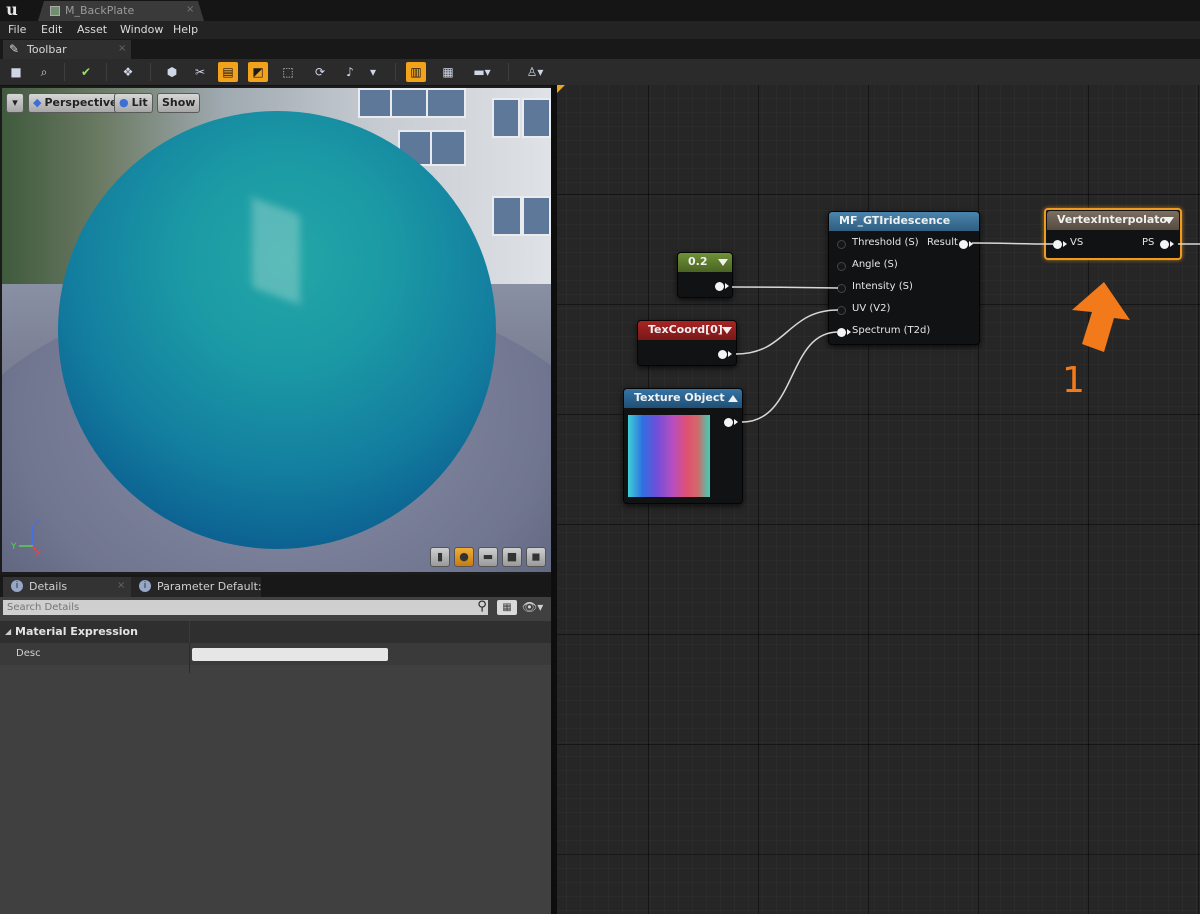 The height and width of the screenshot is (914, 1200). What do you see at coordinates (86, 72) in the screenshot?
I see `apply-icon: ✔` at bounding box center [86, 72].